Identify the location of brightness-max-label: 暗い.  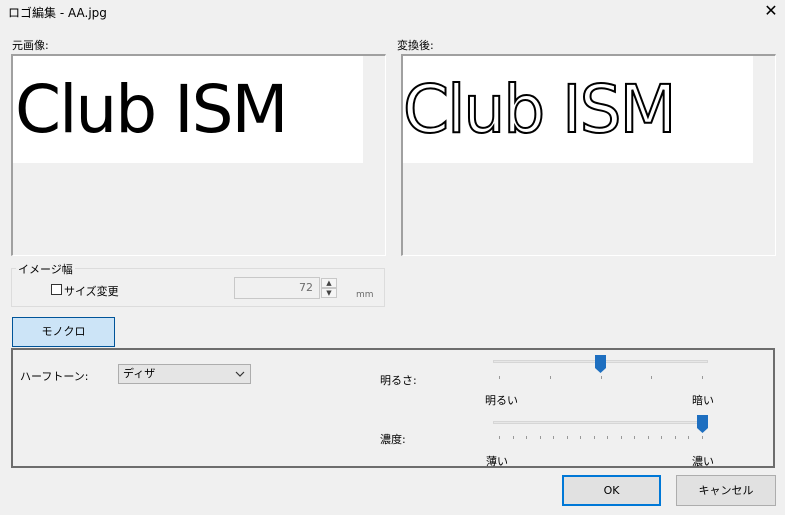
(703, 400).